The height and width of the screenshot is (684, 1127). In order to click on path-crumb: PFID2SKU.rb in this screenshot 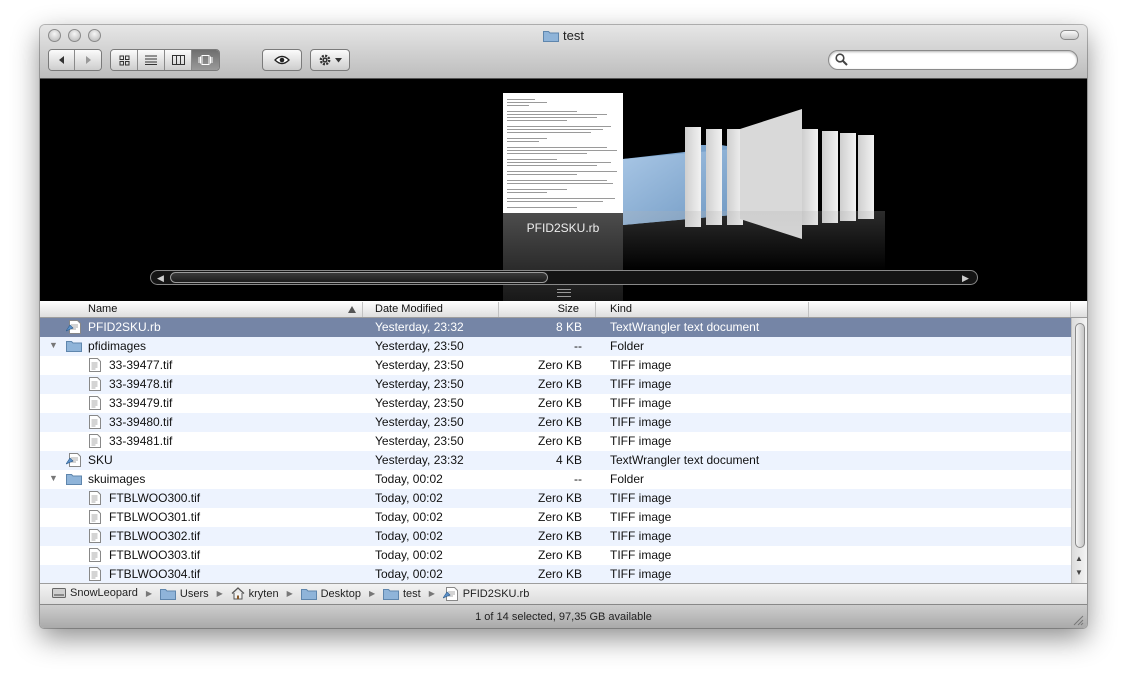, I will do `click(485, 594)`.